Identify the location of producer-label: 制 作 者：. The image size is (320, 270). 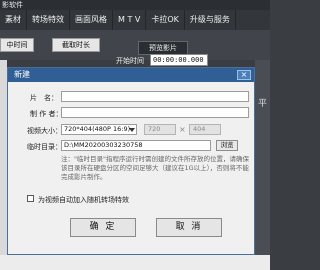
(46, 114).